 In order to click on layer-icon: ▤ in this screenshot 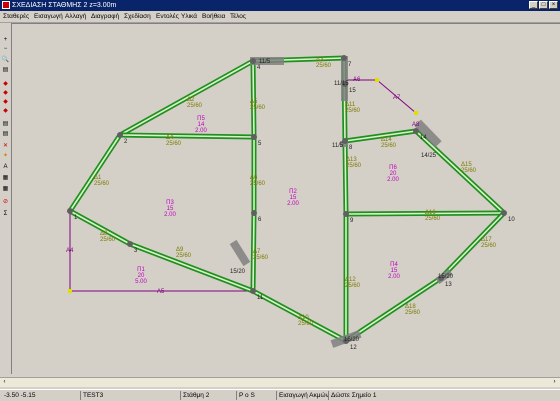, I will do `click(5, 134)`.